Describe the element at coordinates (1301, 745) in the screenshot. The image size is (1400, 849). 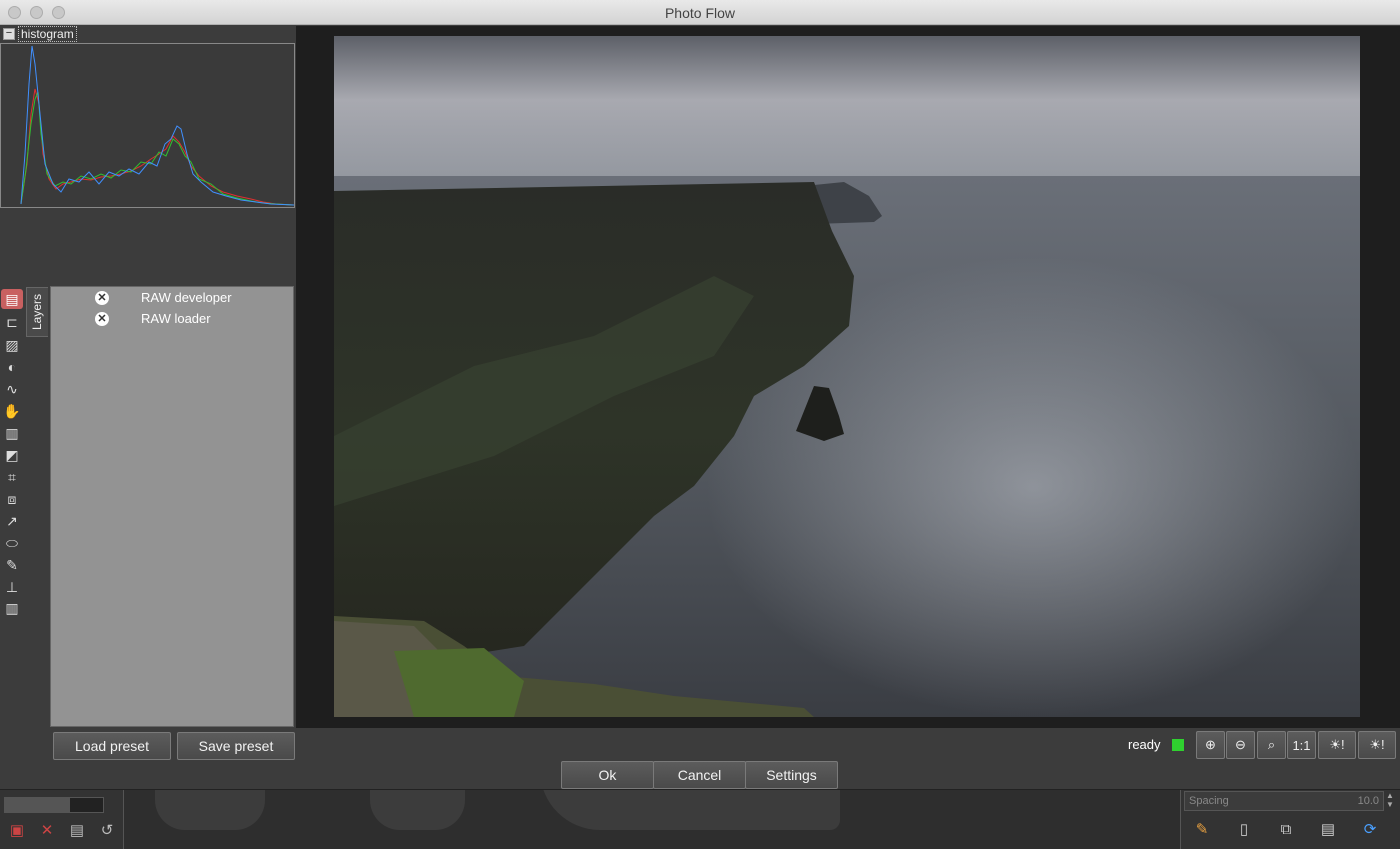
I see `zoom-100-button: 1:1` at that location.